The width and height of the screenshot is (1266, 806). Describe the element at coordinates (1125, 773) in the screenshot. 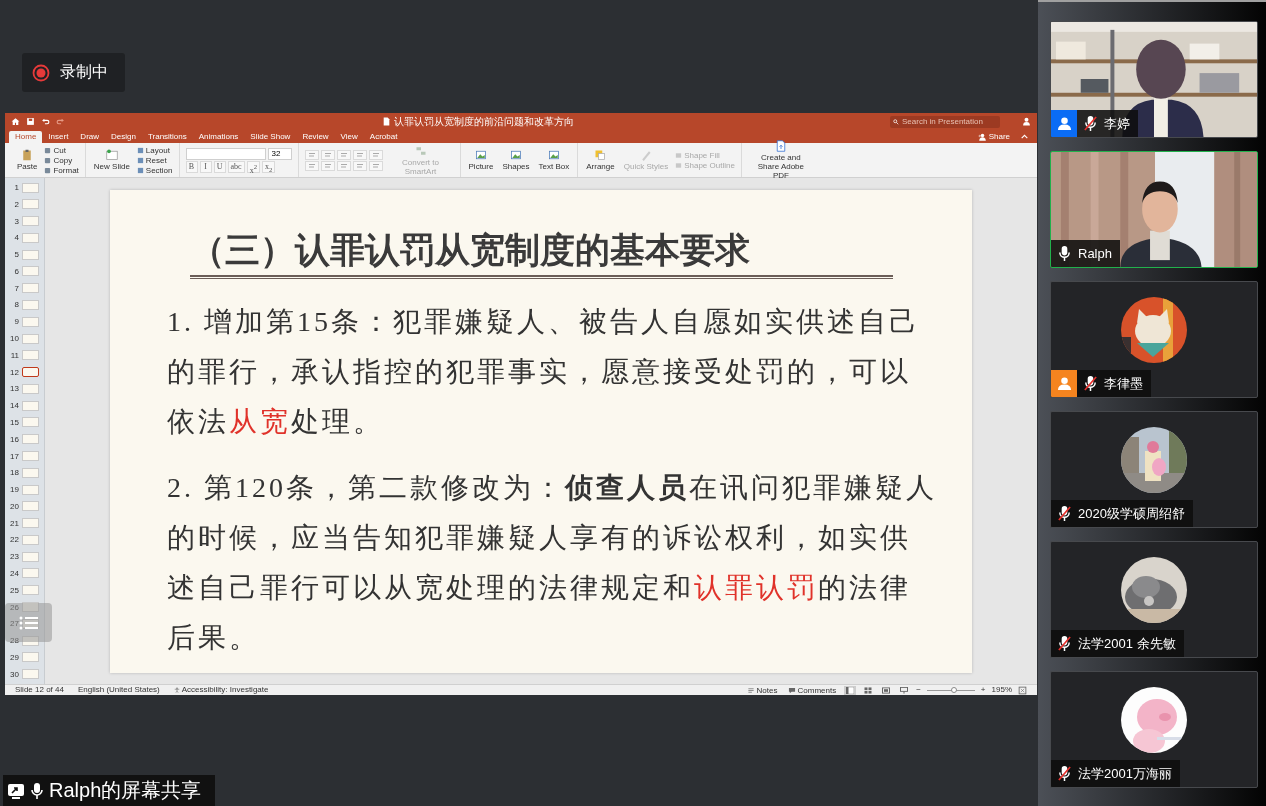

I see `participant-name: 法学2001万海丽` at that location.